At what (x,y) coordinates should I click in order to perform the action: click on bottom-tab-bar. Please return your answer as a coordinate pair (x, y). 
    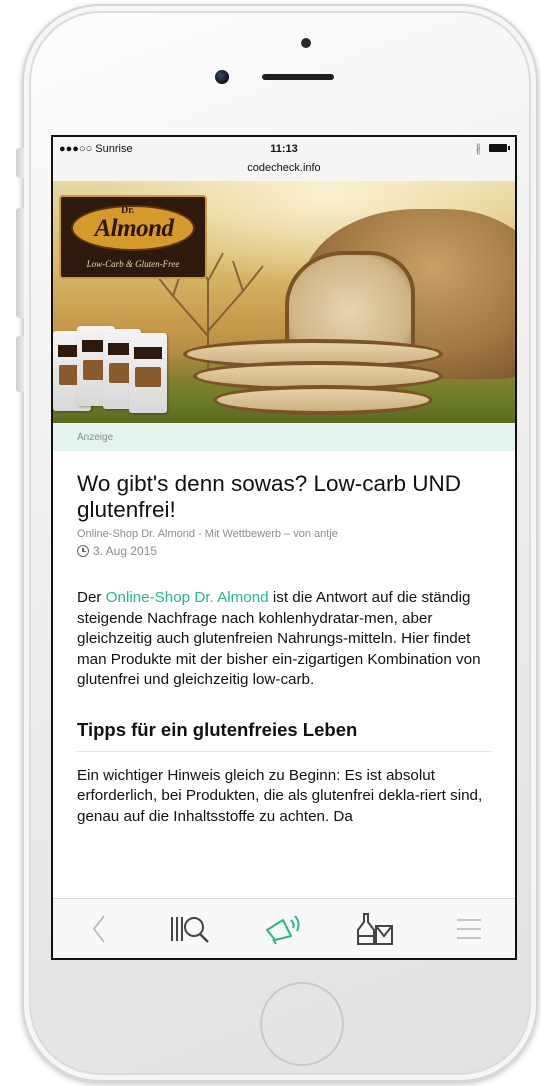
    Looking at the image, I should click on (284, 928).